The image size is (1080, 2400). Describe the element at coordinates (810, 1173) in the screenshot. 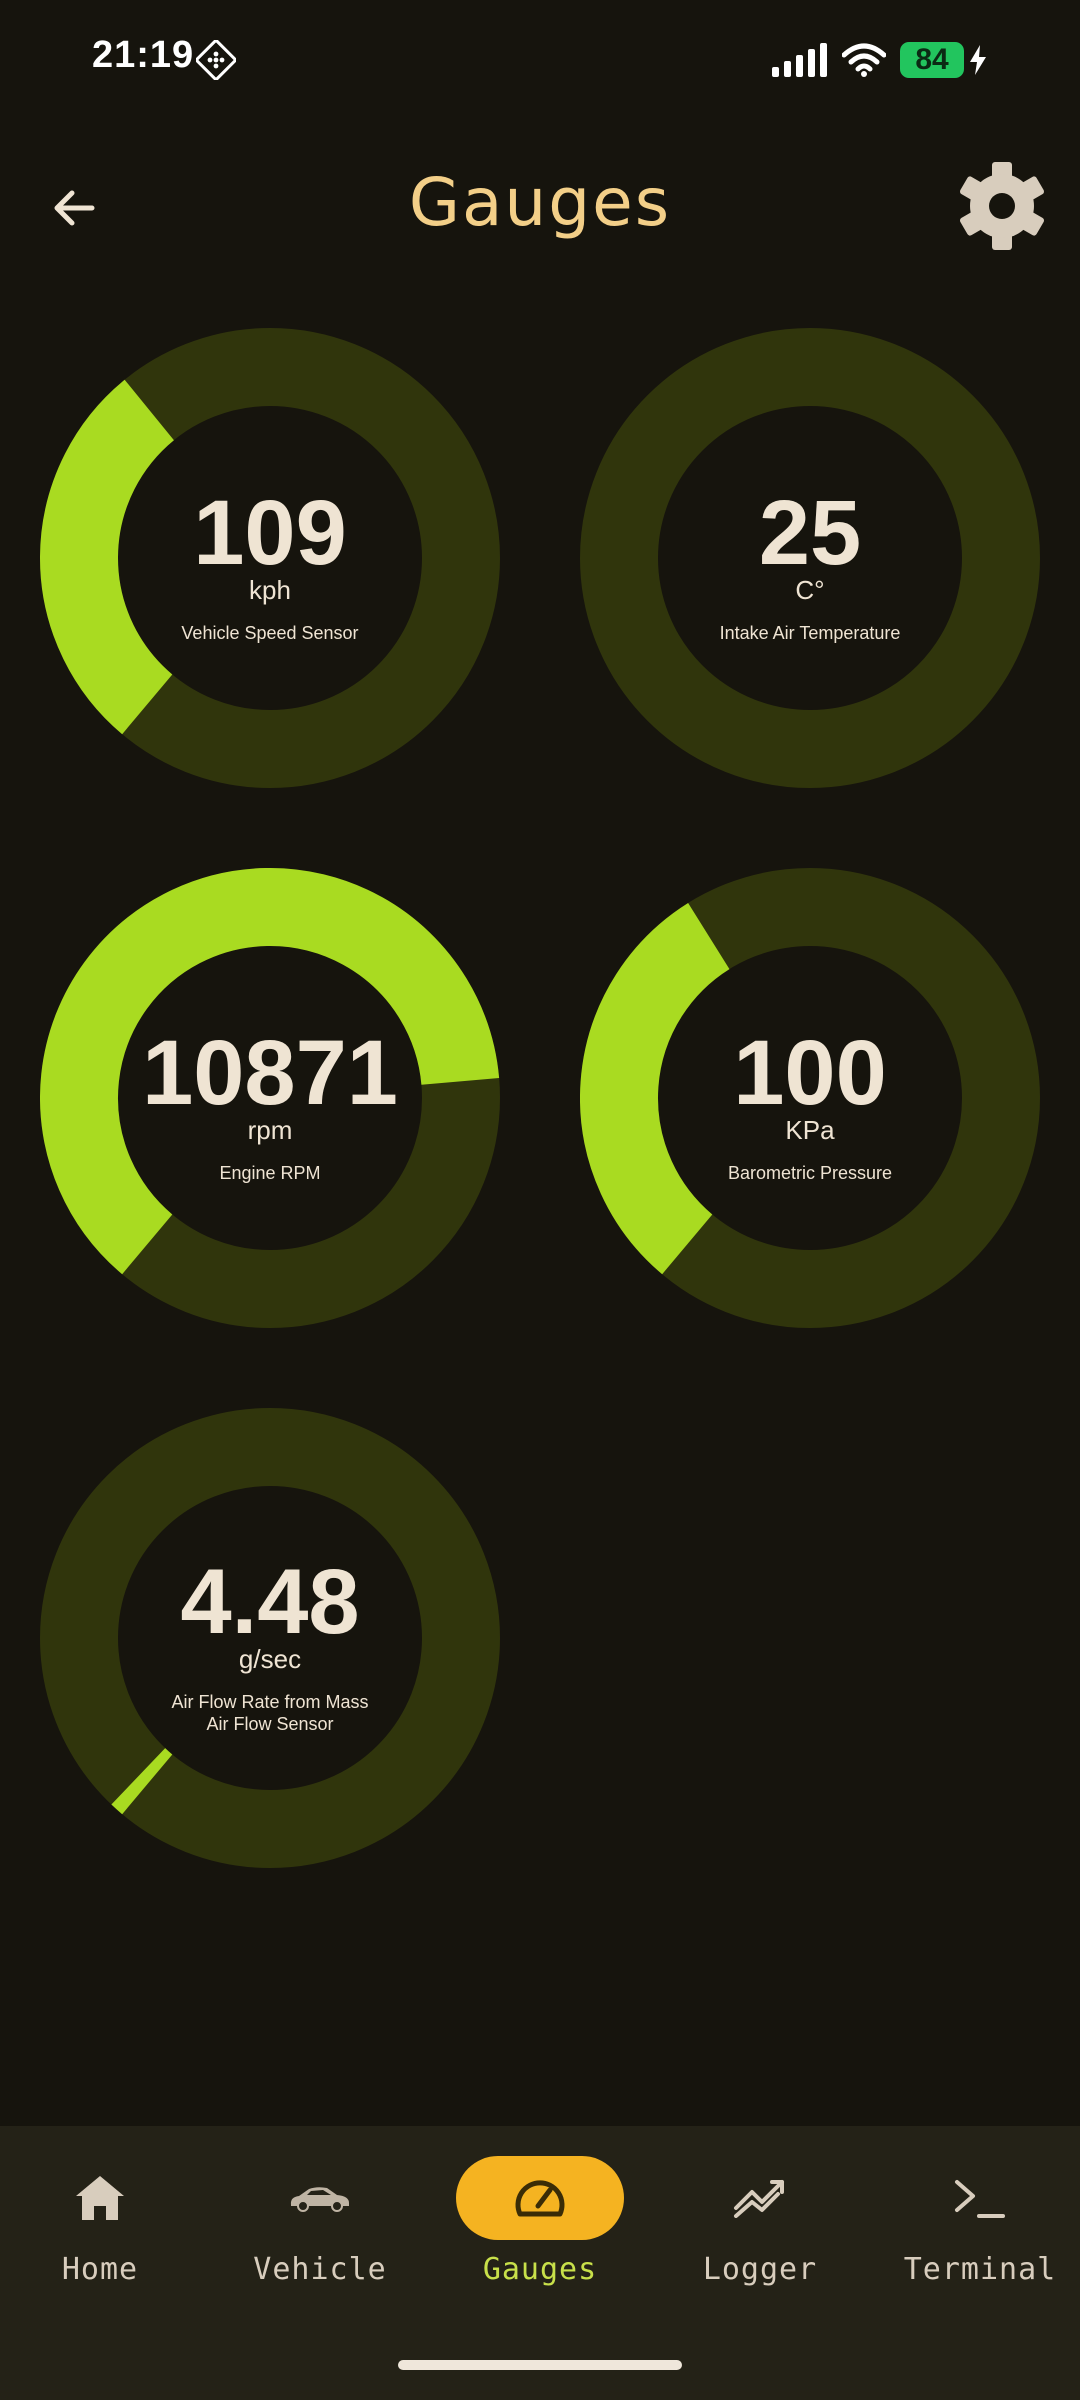

I see `gauge-label: Barometric Pressure` at that location.